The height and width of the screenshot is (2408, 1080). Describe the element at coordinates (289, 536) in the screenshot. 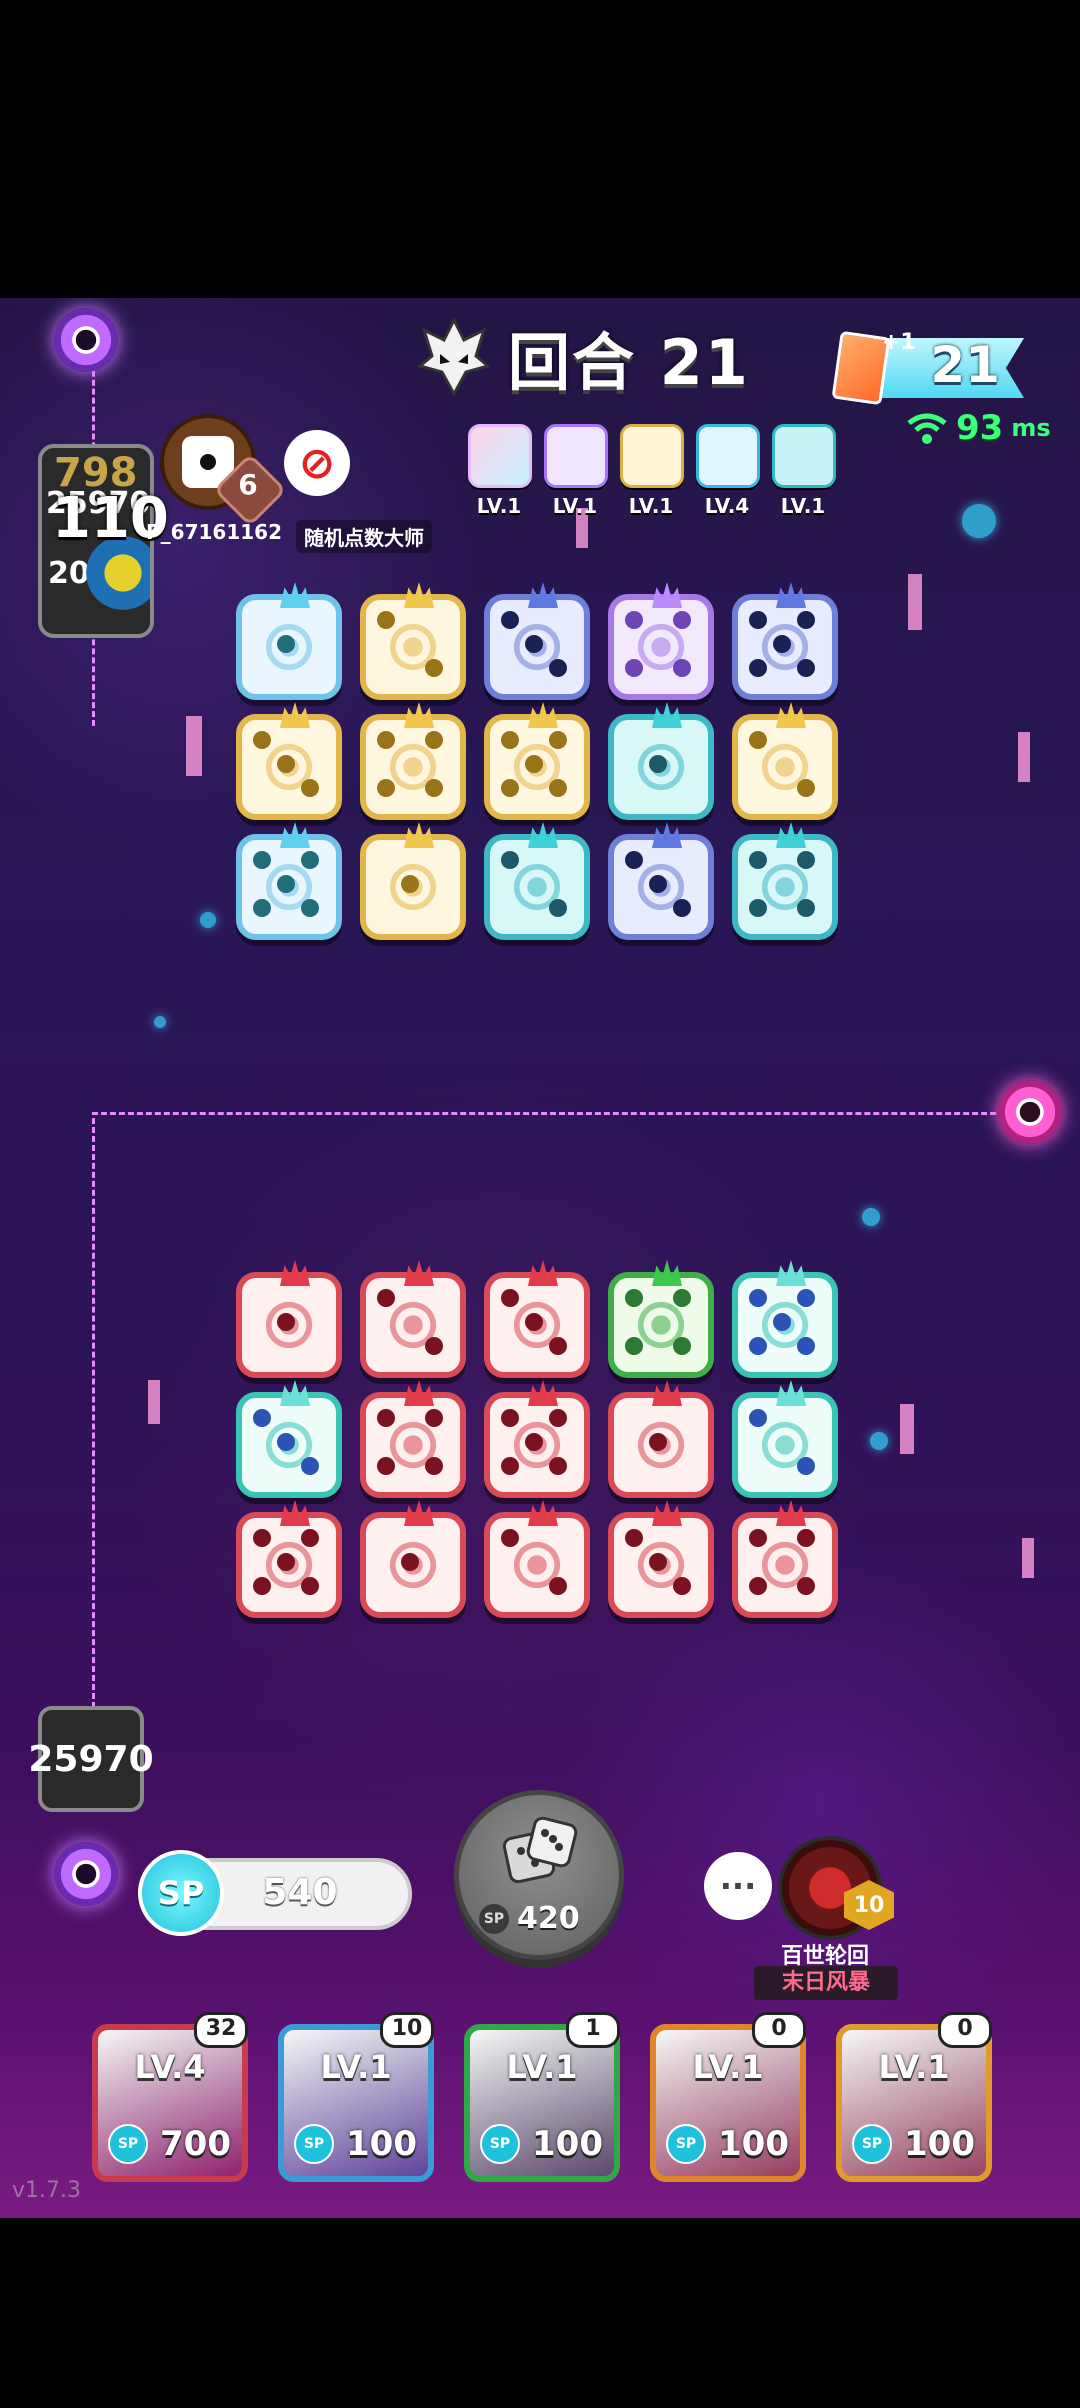

I see `opponent-name-row: P_67161162 随机点数大师` at that location.